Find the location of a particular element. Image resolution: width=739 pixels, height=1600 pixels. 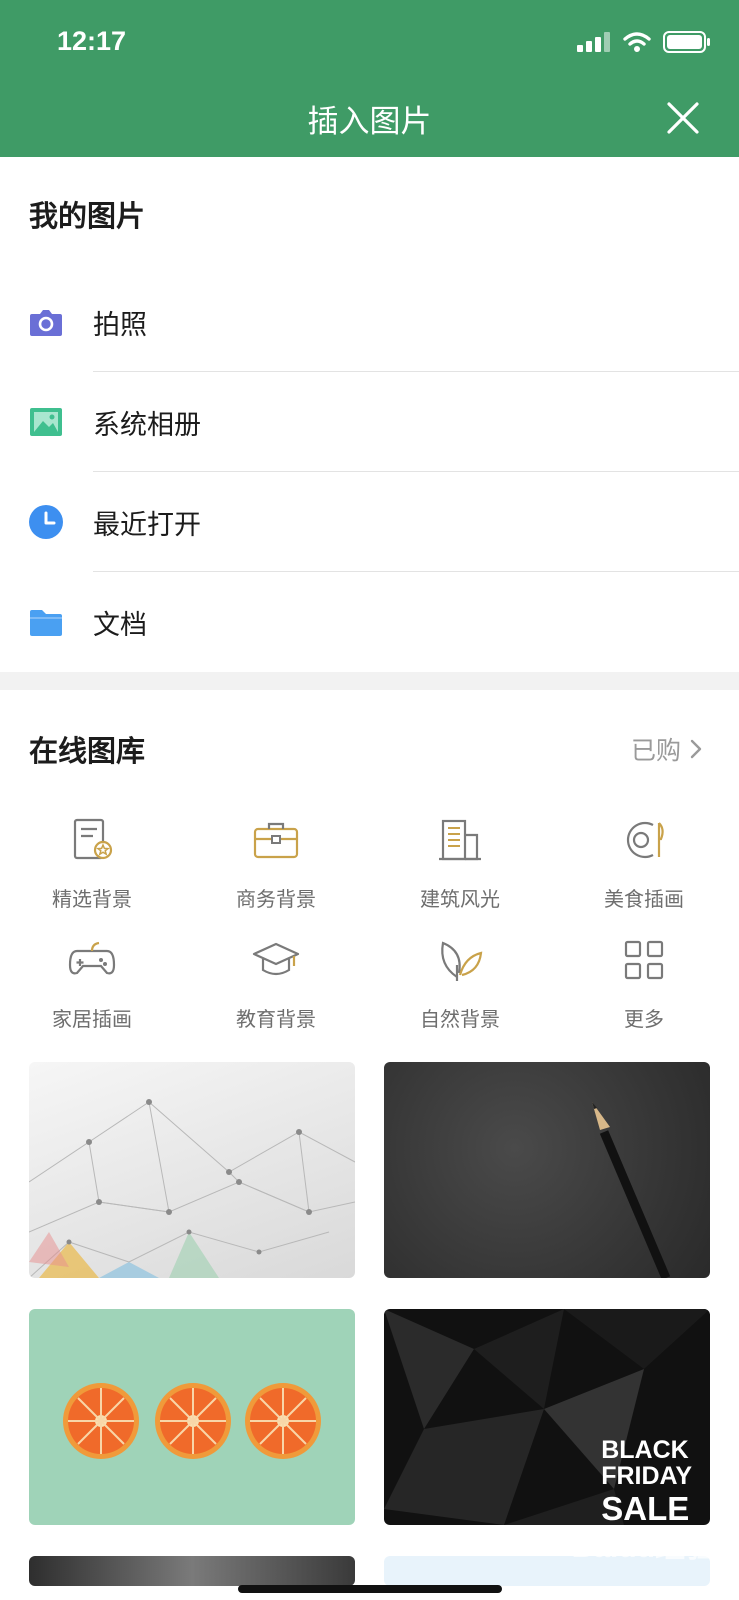

food-plate-icon is located at coordinates (645, 840).